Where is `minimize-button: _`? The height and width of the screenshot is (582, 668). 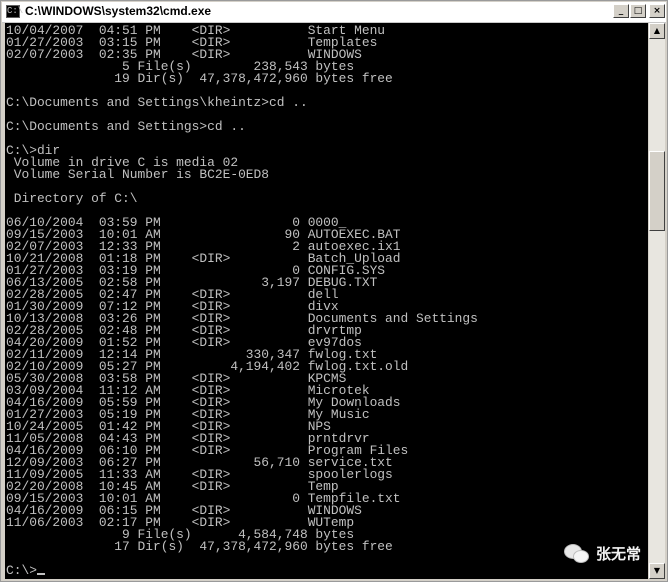 minimize-button: _ is located at coordinates (621, 11).